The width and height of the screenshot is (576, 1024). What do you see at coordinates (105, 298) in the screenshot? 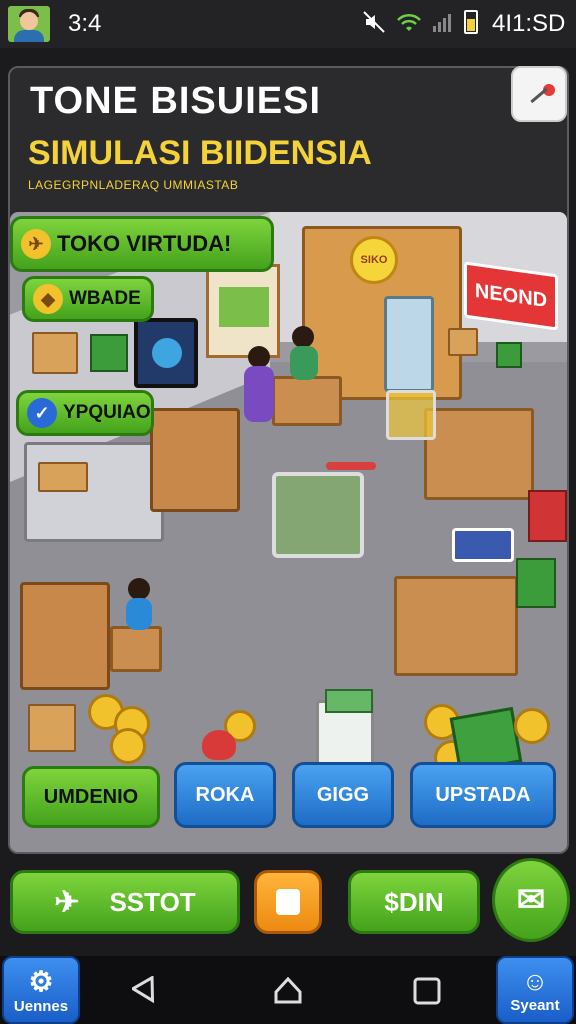
I see `wbade-label: WBADE` at bounding box center [105, 298].